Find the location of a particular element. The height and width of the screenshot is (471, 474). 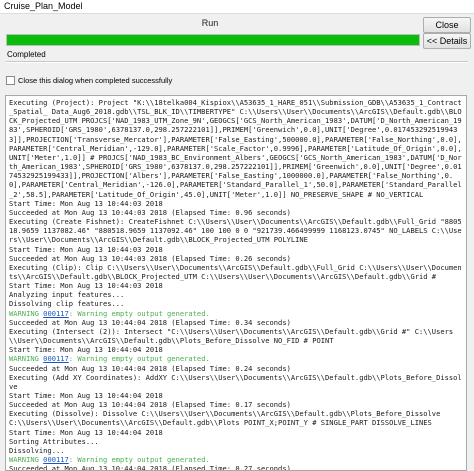

status-text: Completed is located at coordinates (26, 54).